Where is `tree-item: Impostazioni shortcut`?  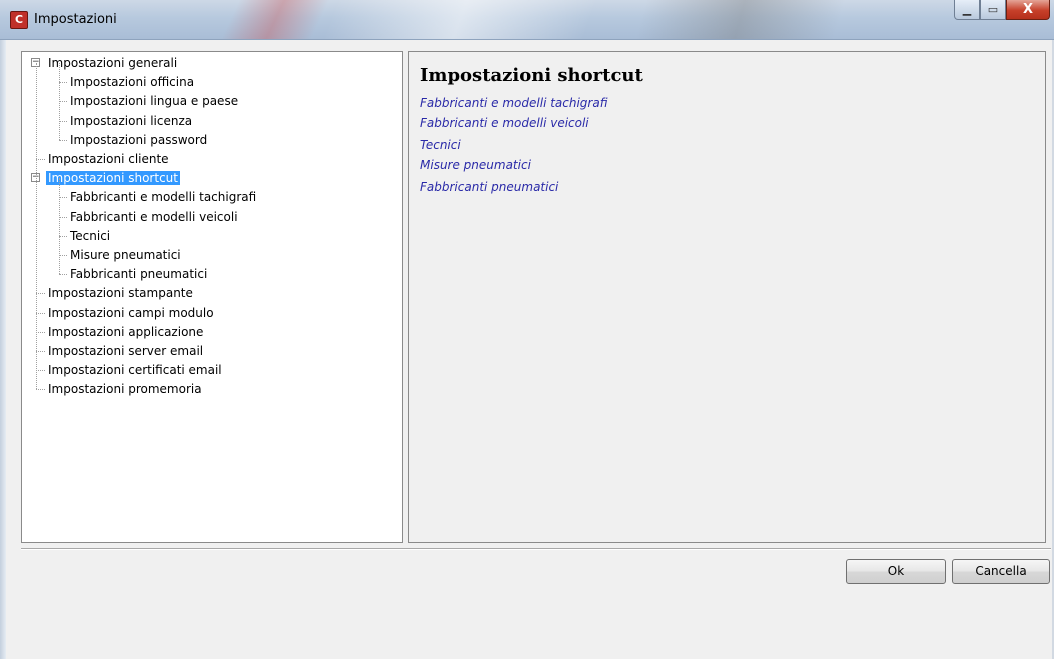 tree-item: Impostazioni shortcut is located at coordinates (113, 178).